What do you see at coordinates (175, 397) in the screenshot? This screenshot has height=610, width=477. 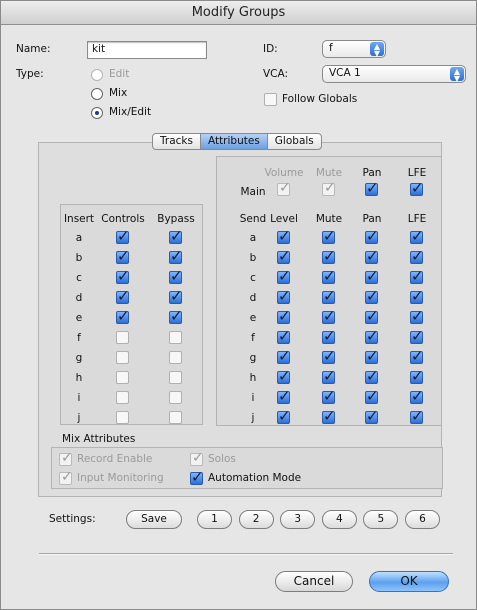 I see `insert-i-bypass-checkbox` at bounding box center [175, 397].